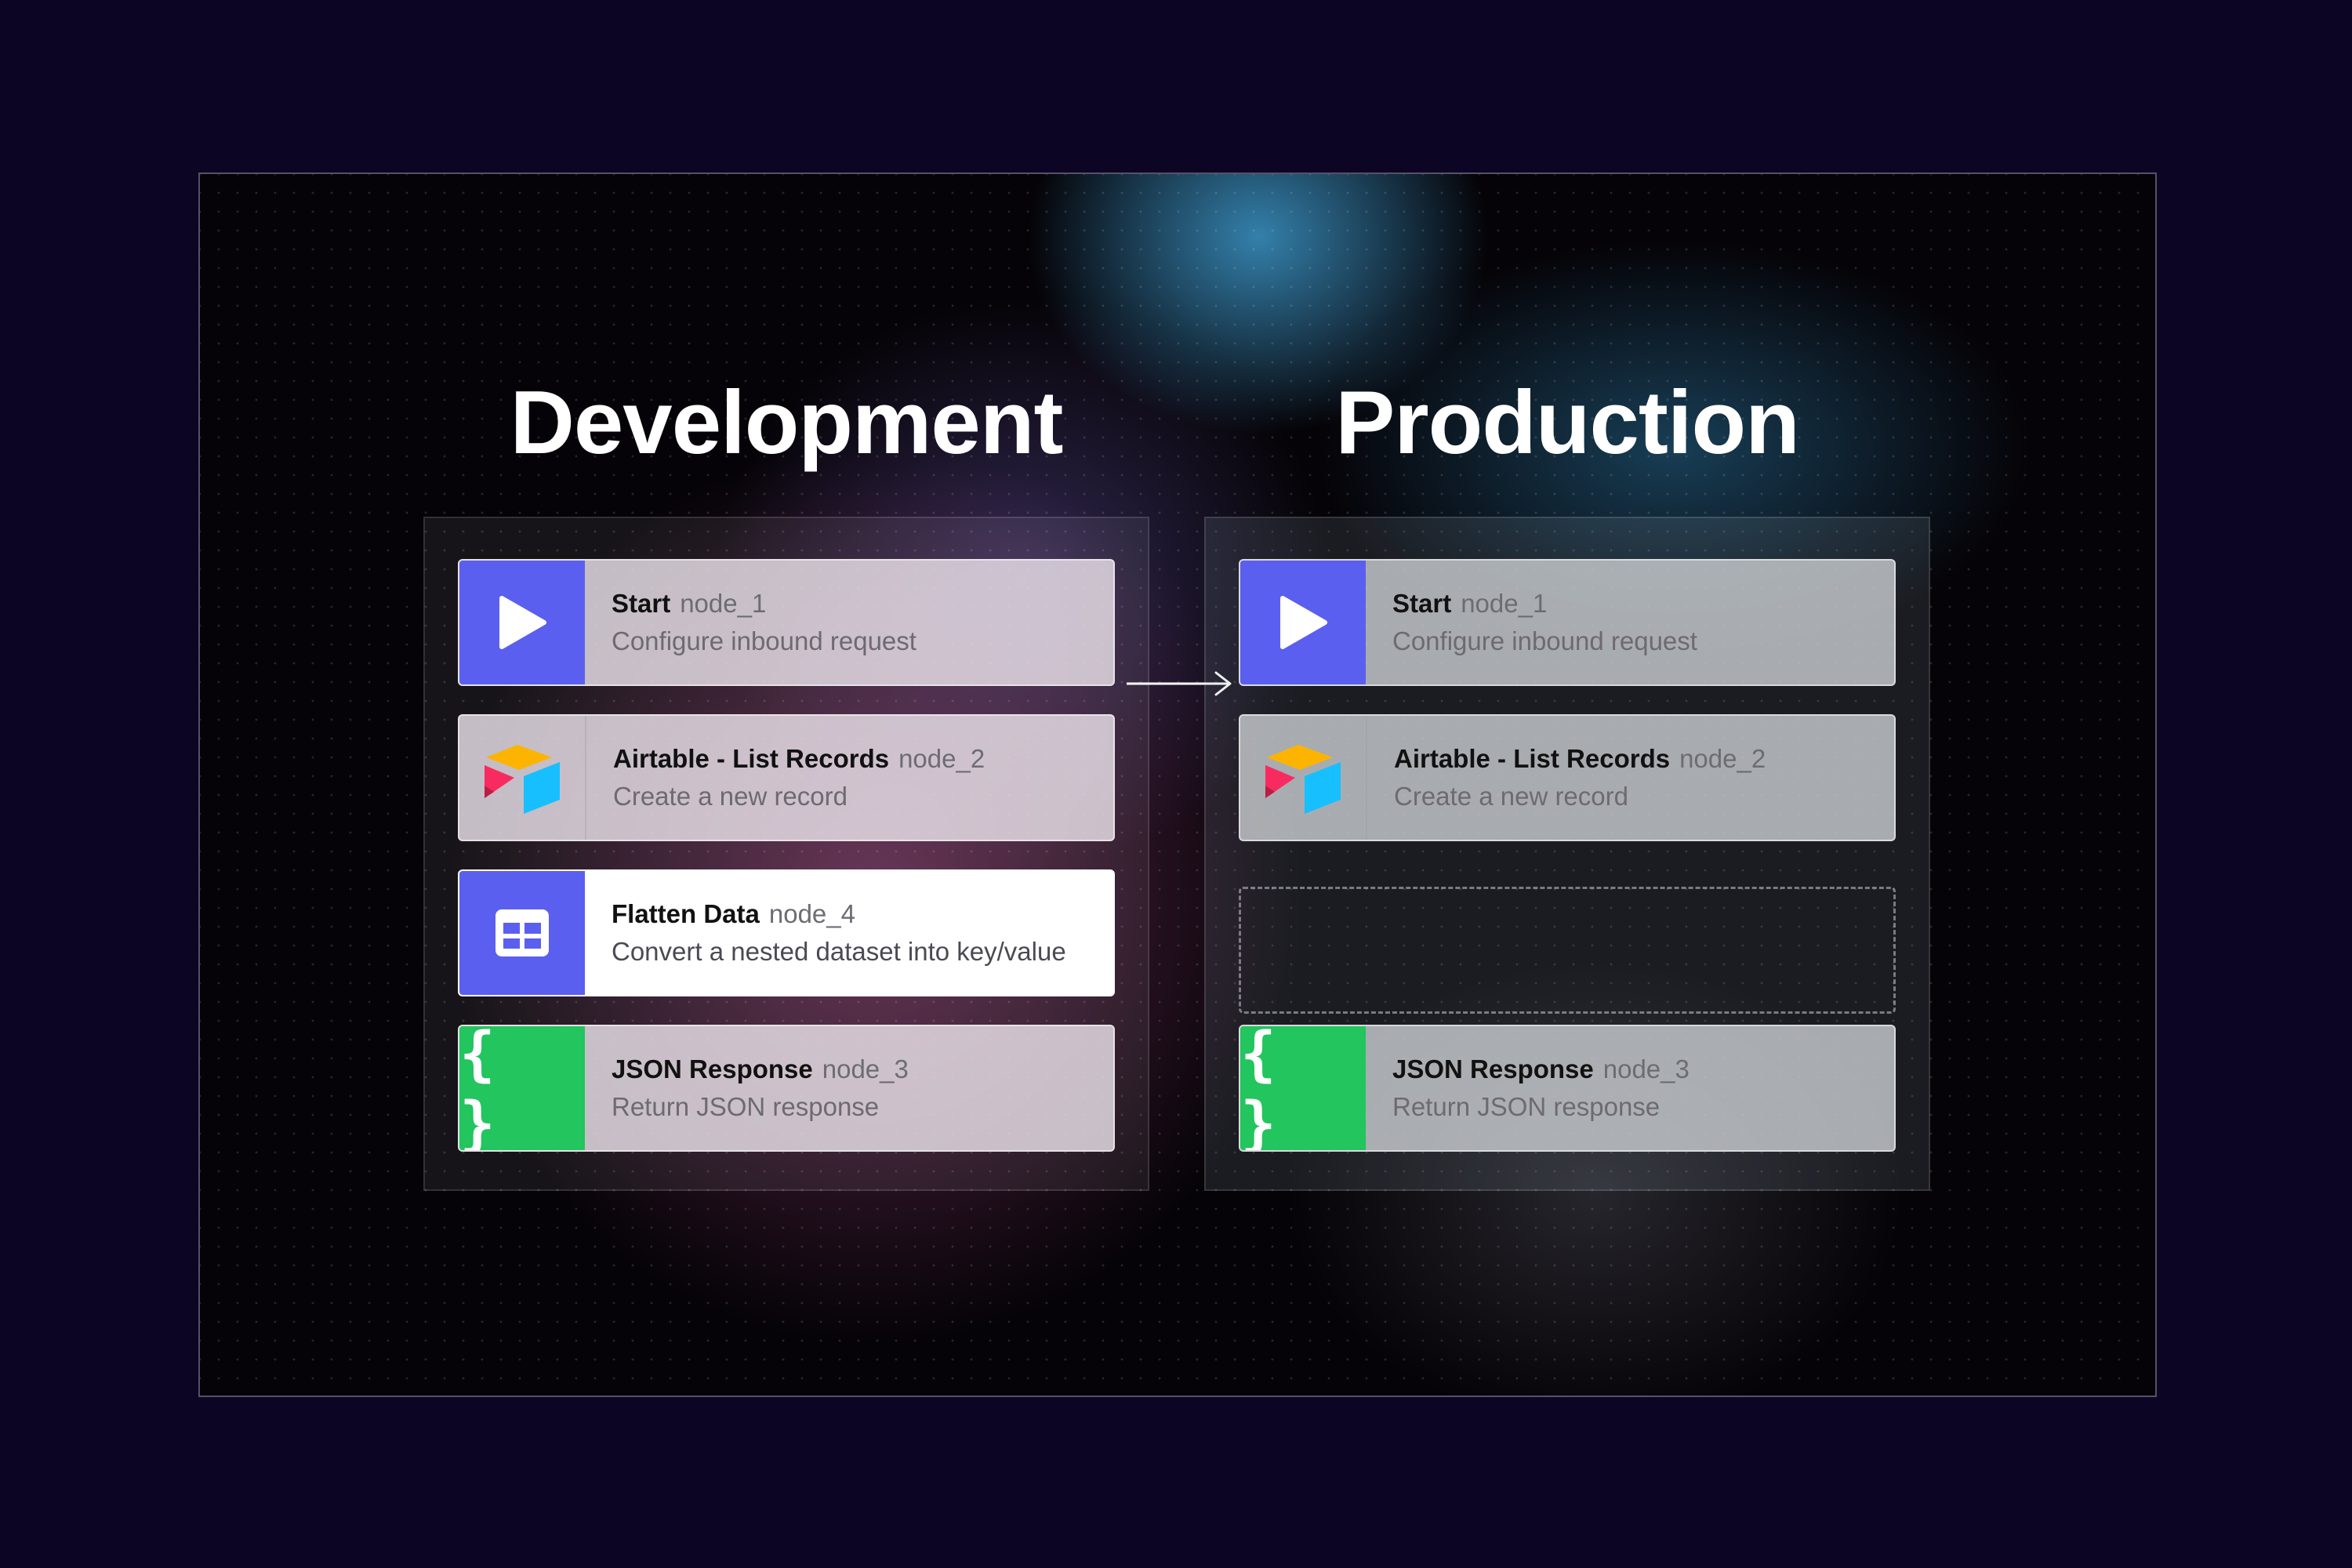 The height and width of the screenshot is (1568, 2352). Describe the element at coordinates (1567, 950) in the screenshot. I see `empty-node-placeholder` at that location.